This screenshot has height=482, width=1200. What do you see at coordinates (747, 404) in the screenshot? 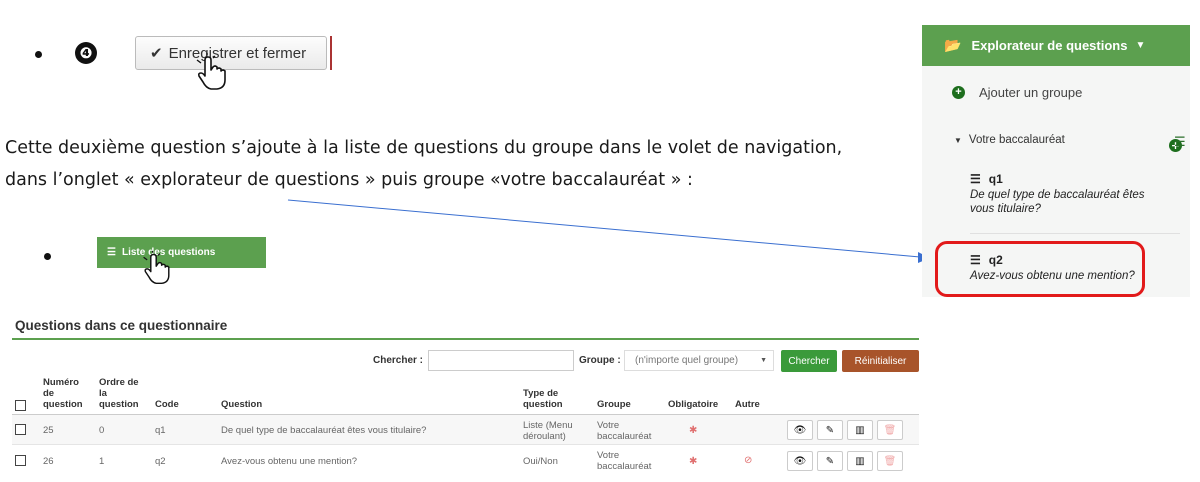
I see `col-header-other: Autre` at bounding box center [747, 404].